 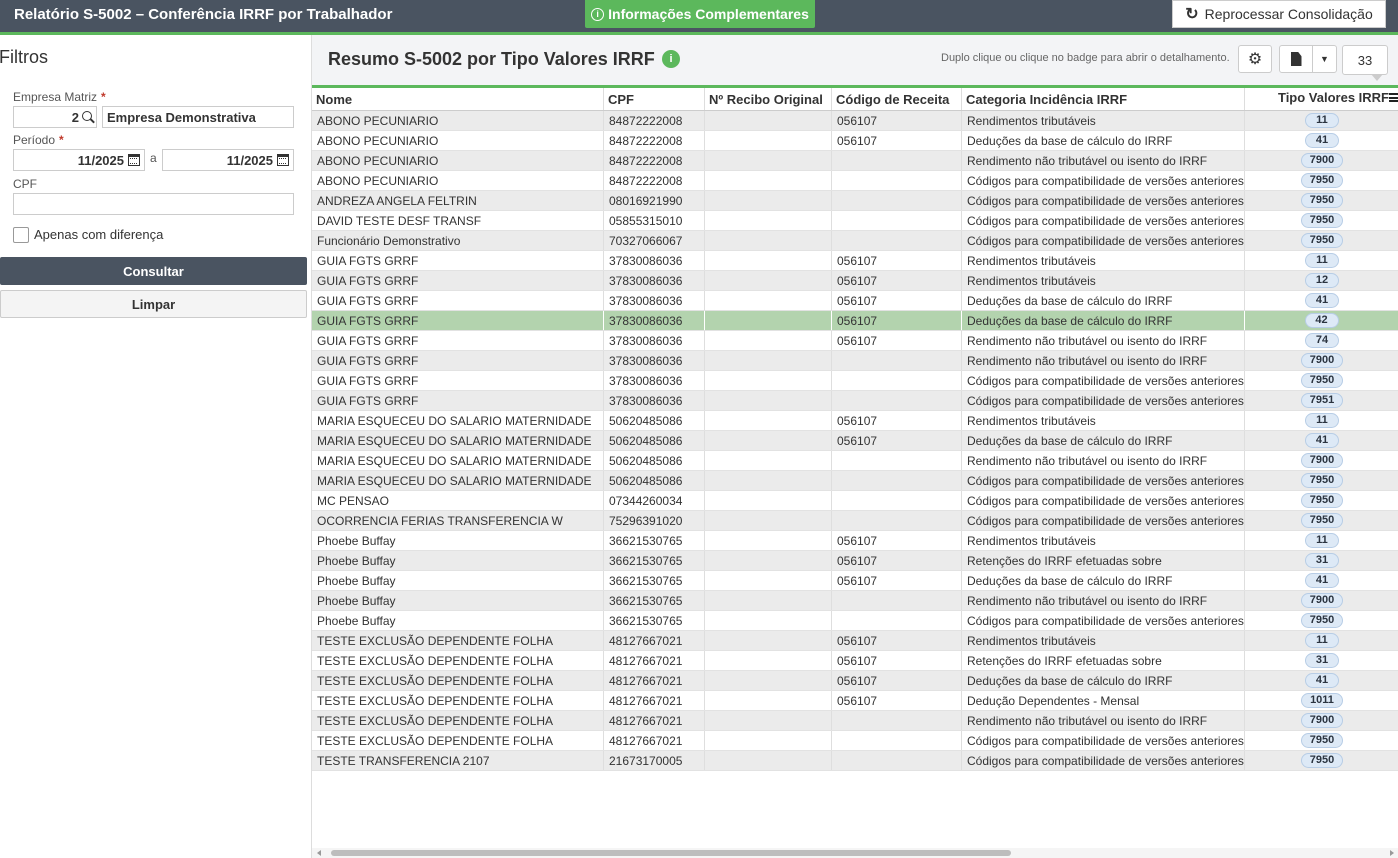 I want to click on search-icon, so click(x=87, y=116).